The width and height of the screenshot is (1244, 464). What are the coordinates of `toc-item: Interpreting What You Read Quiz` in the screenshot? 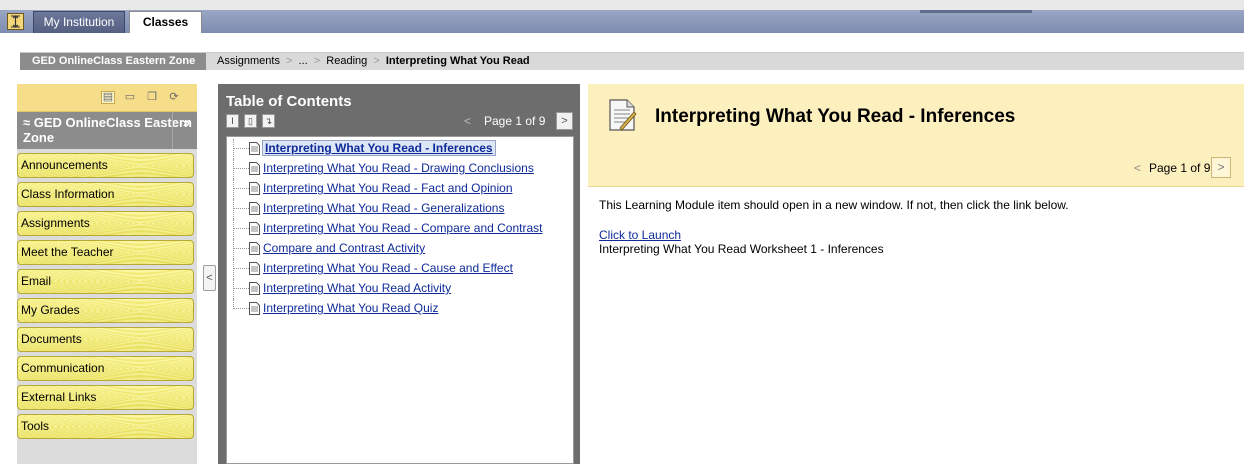 It's located at (388, 309).